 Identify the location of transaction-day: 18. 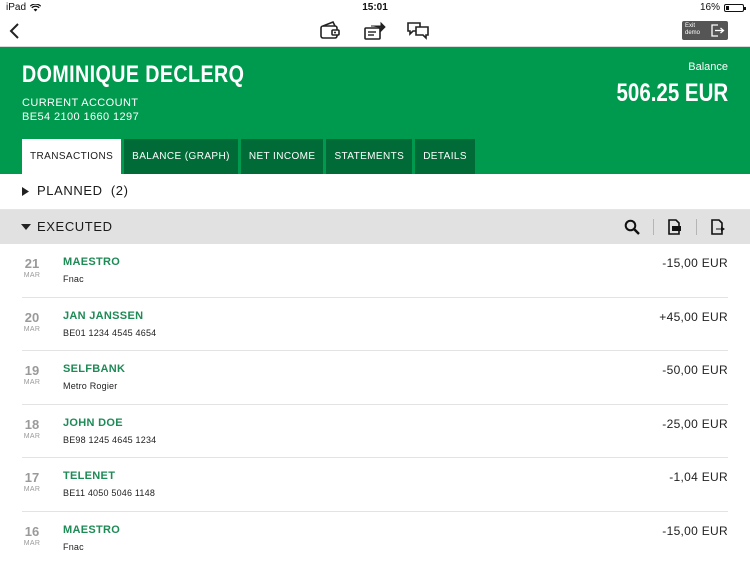
(32, 424).